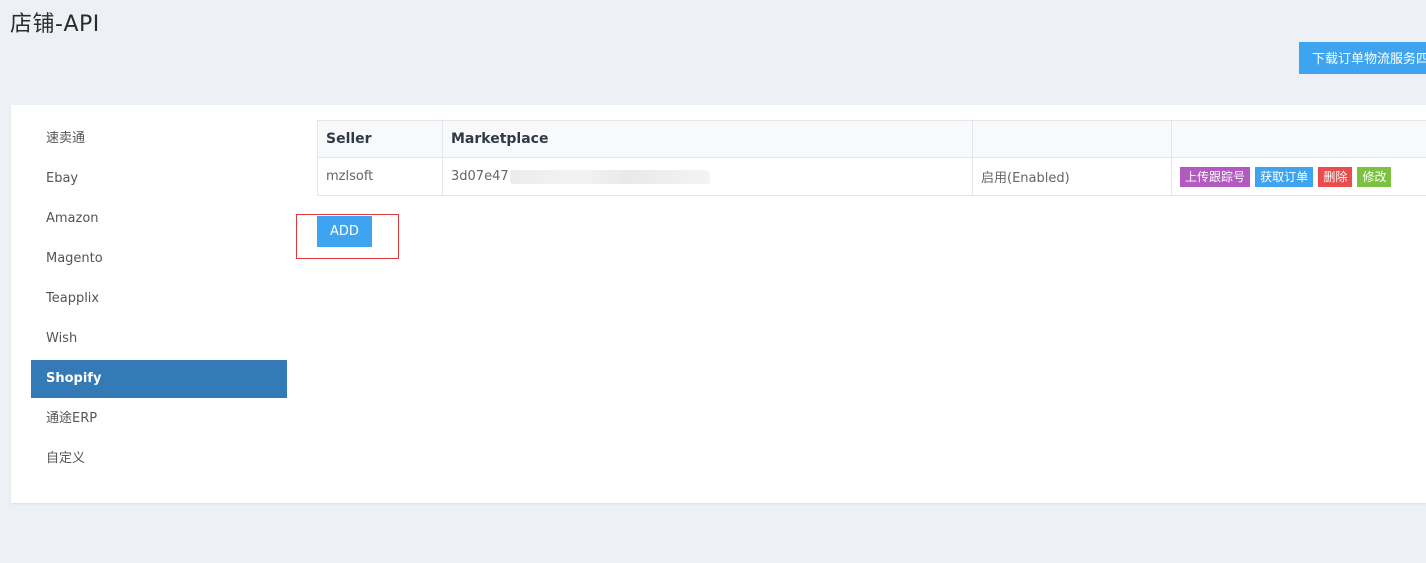 This screenshot has width=1426, height=563. I want to click on redaction-blur, so click(609, 176).